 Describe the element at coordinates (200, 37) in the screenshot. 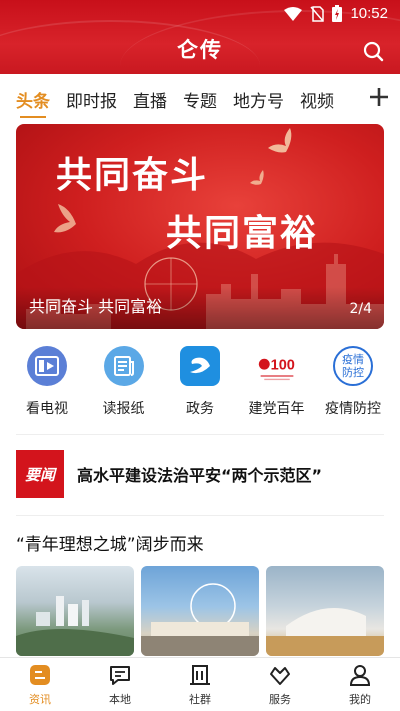

I see `app-header: 10:52 仑传` at that location.